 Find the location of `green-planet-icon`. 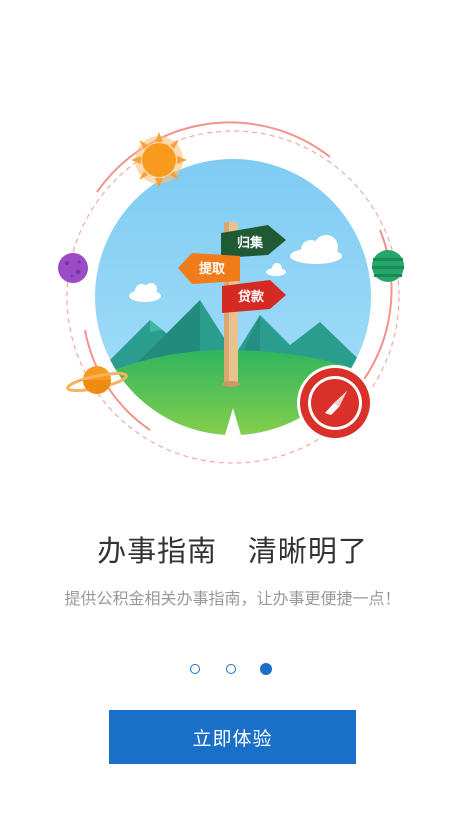

green-planet-icon is located at coordinates (388, 266).